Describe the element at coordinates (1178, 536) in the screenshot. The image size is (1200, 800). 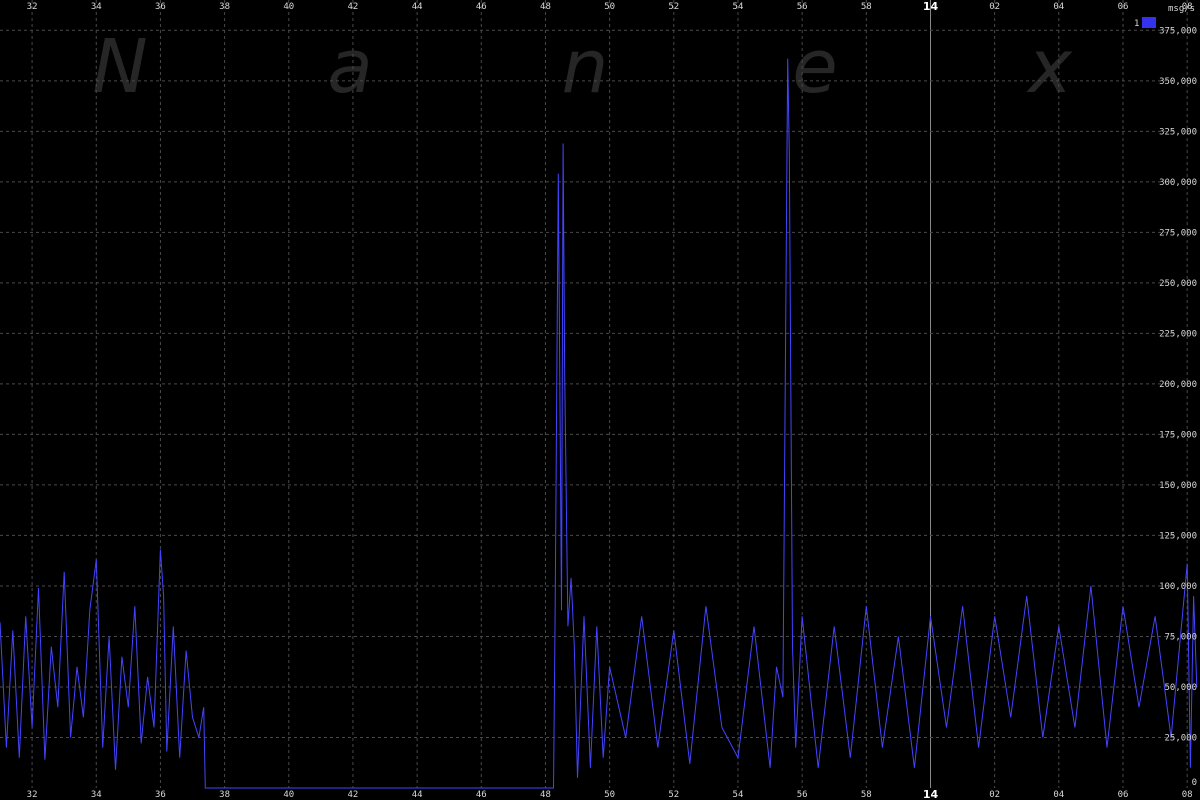
I see `y-tick-label: 125,000` at that location.